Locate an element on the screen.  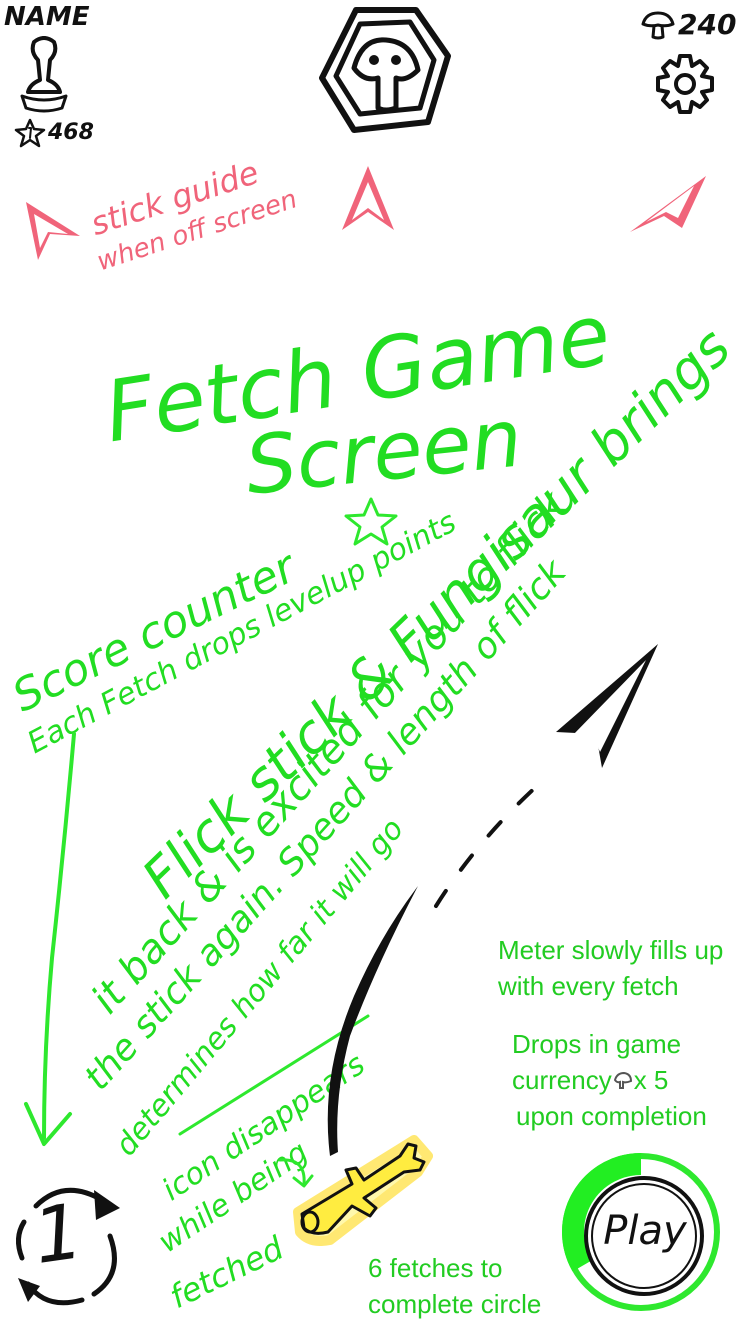
meter-note-line1: Meter slowly fills up is located at coordinates (611, 950).